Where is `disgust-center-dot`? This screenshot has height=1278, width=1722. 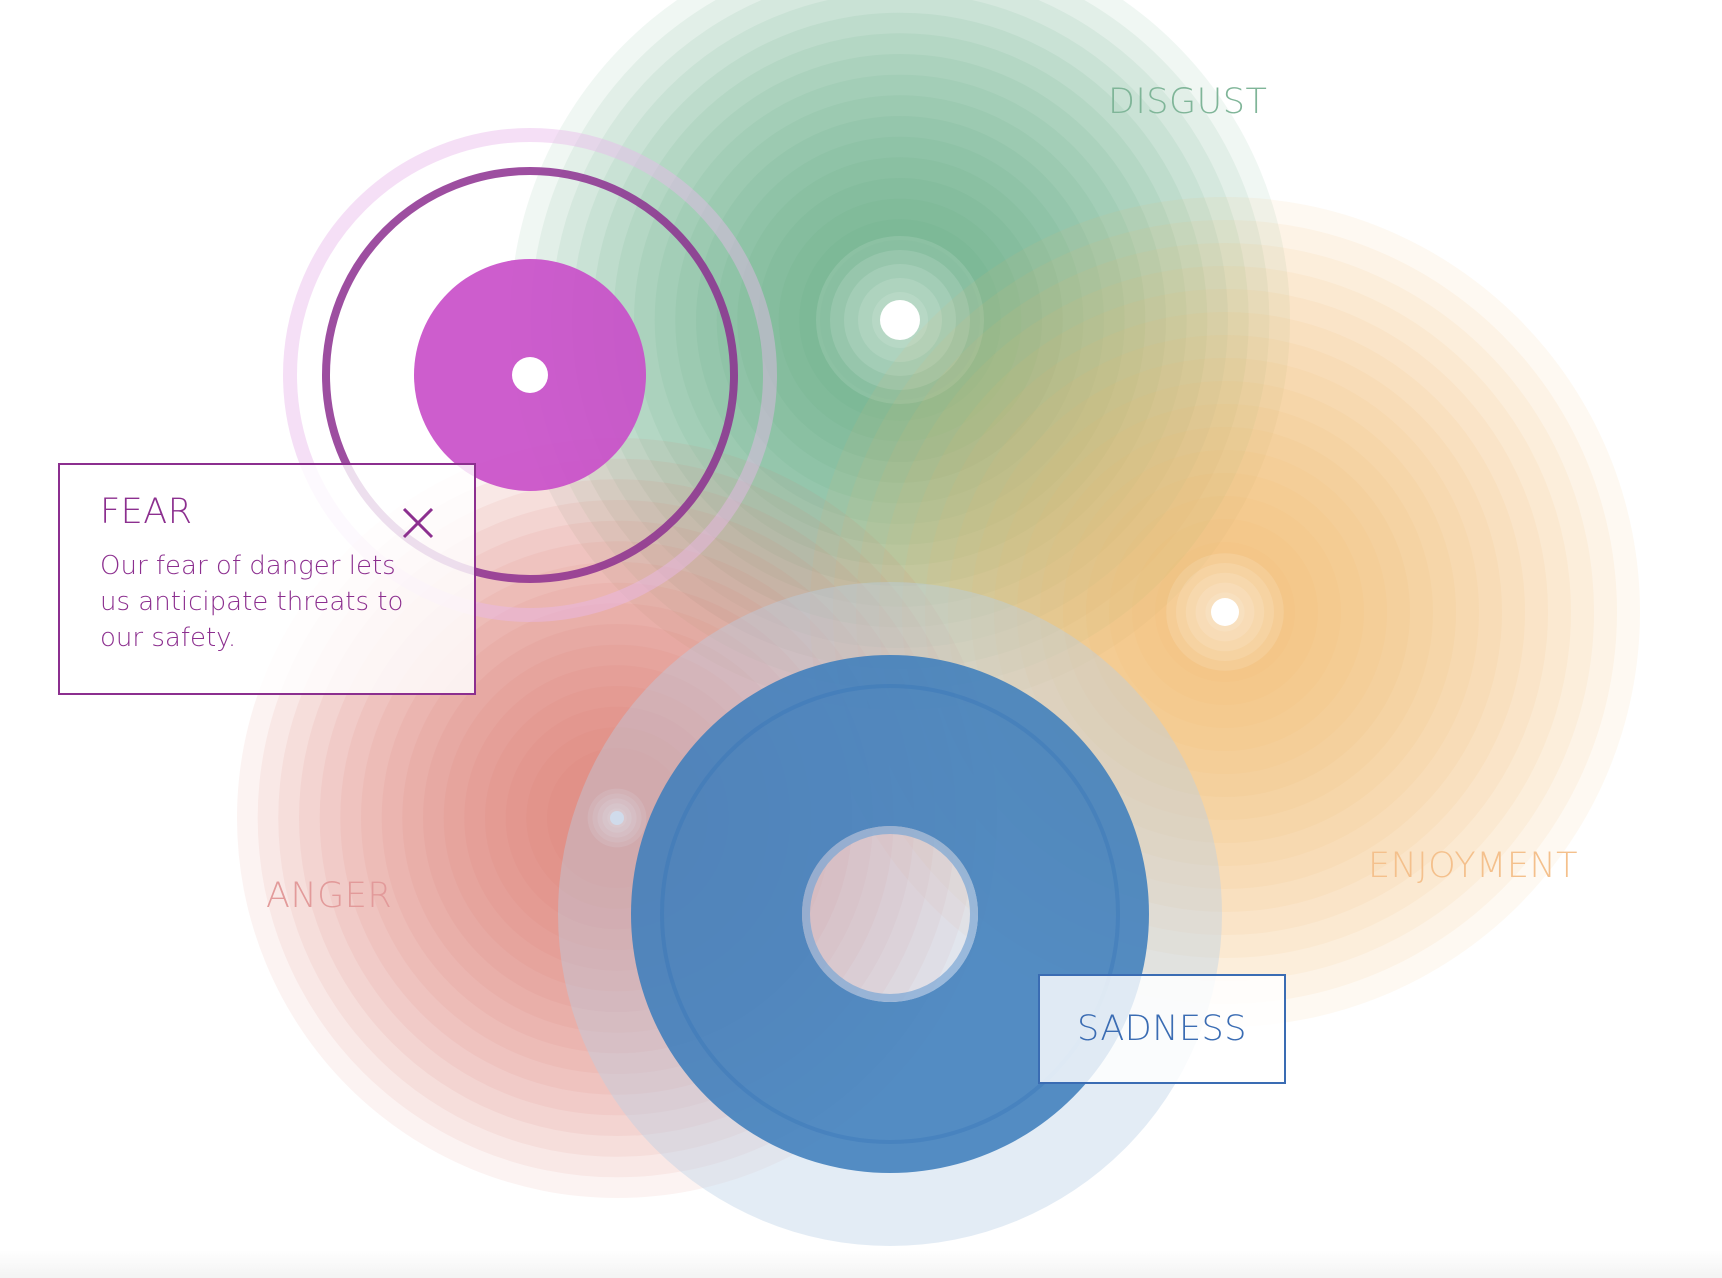
disgust-center-dot is located at coordinates (900, 320).